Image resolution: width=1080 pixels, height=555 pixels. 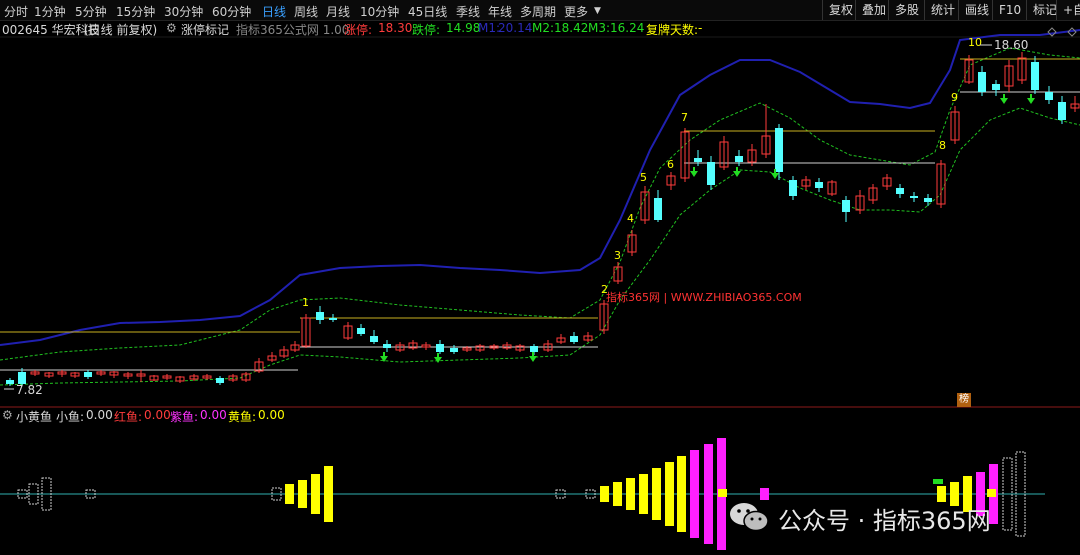 What do you see at coordinates (630, 218) in the screenshot?
I see `wave-count-label: 4` at bounding box center [630, 218].